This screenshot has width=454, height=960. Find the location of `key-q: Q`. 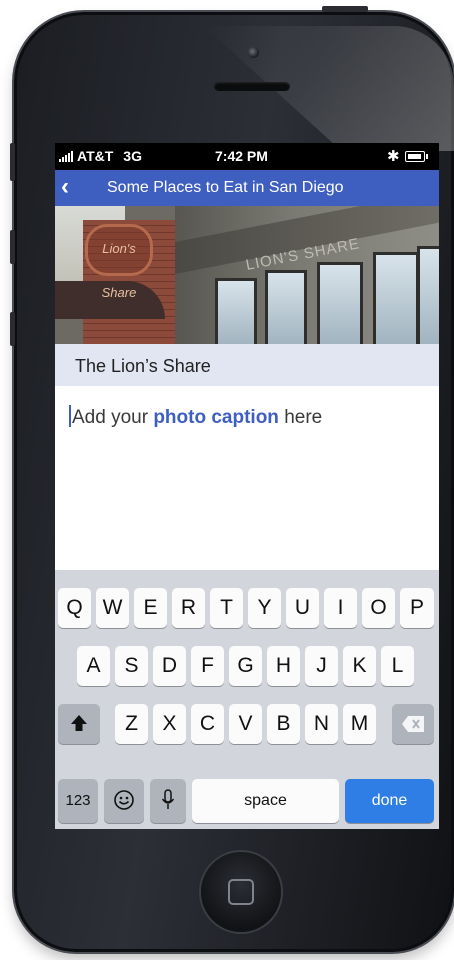

key-q: Q is located at coordinates (74, 608).